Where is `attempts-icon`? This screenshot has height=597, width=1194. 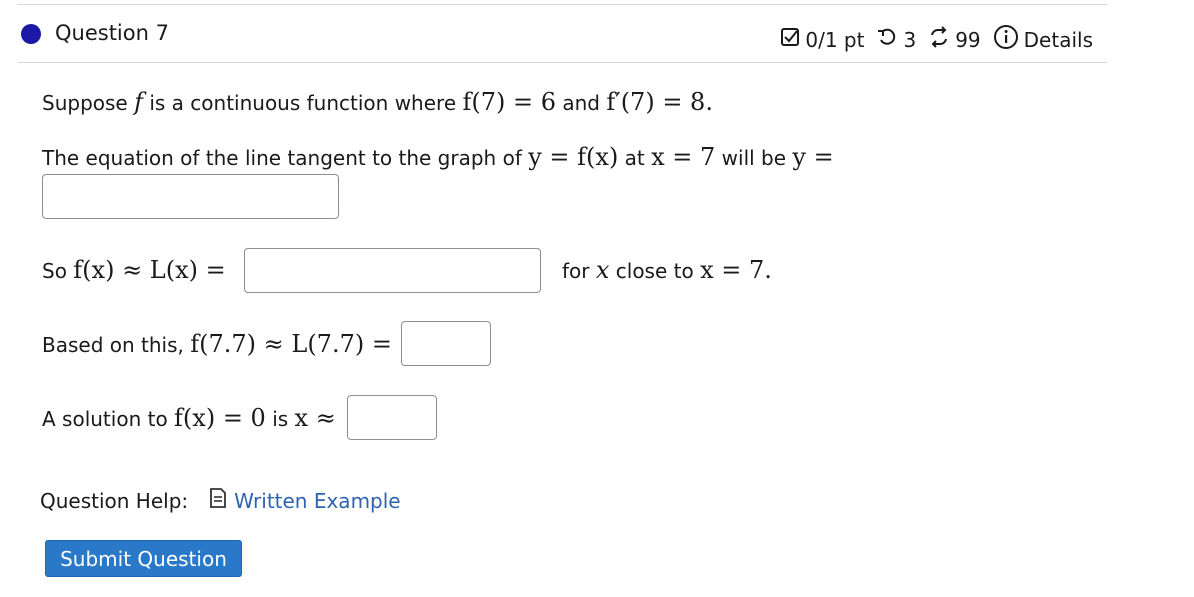 attempts-icon is located at coordinates (939, 39).